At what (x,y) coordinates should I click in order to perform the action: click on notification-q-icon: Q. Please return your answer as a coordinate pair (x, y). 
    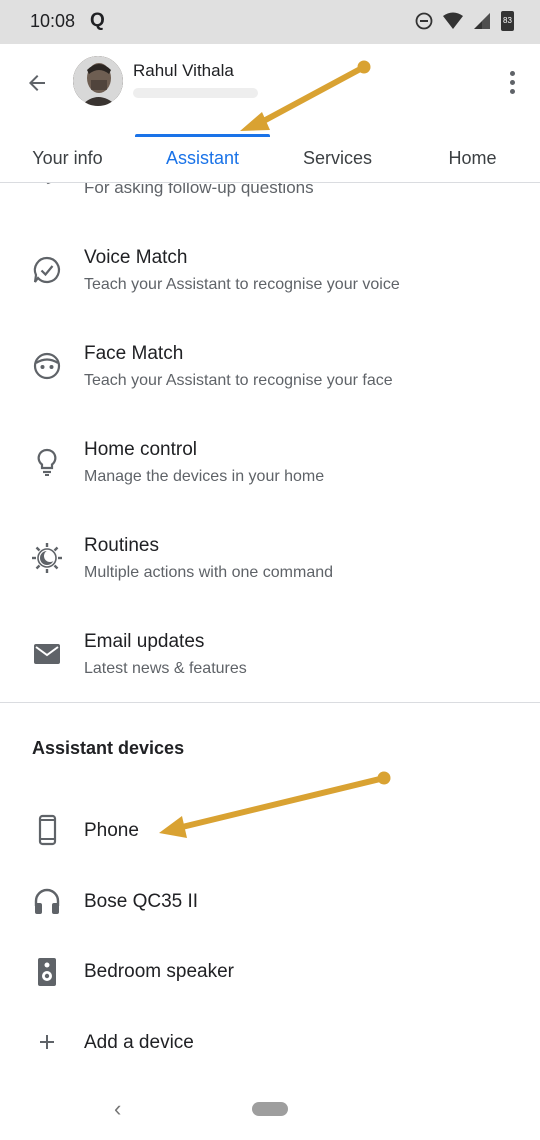
    Looking at the image, I should click on (97, 20).